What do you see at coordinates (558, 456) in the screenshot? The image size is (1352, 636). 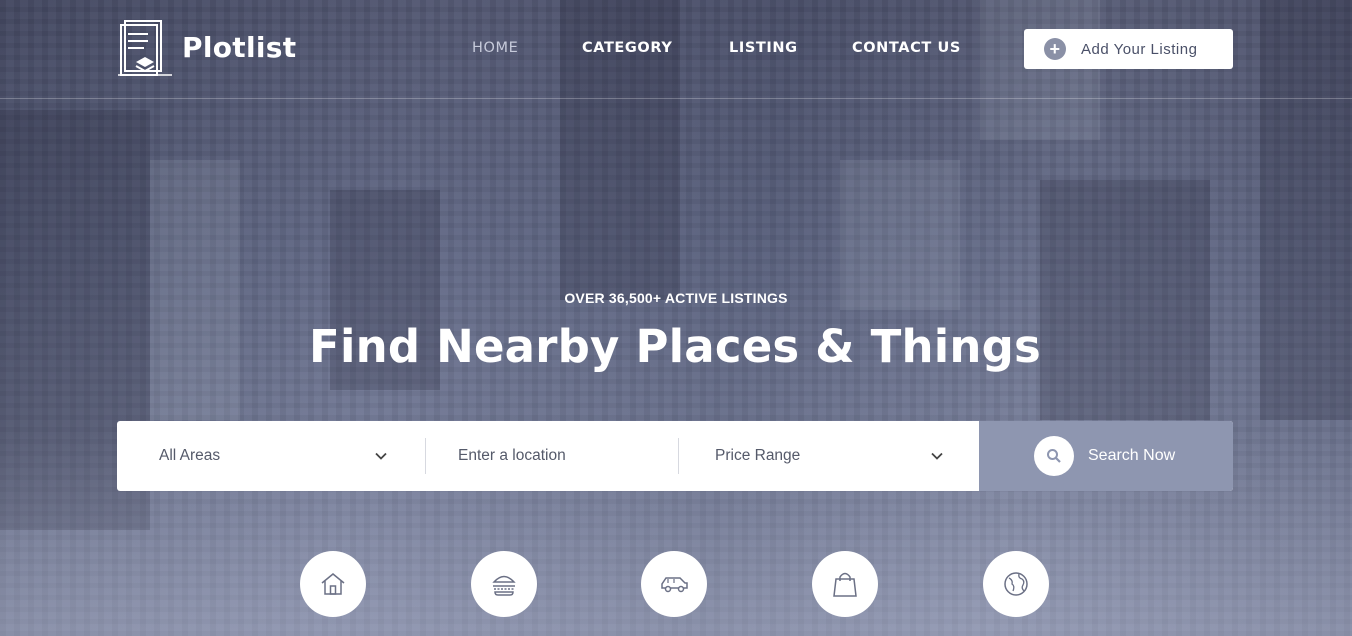 I see `location-input` at bounding box center [558, 456].